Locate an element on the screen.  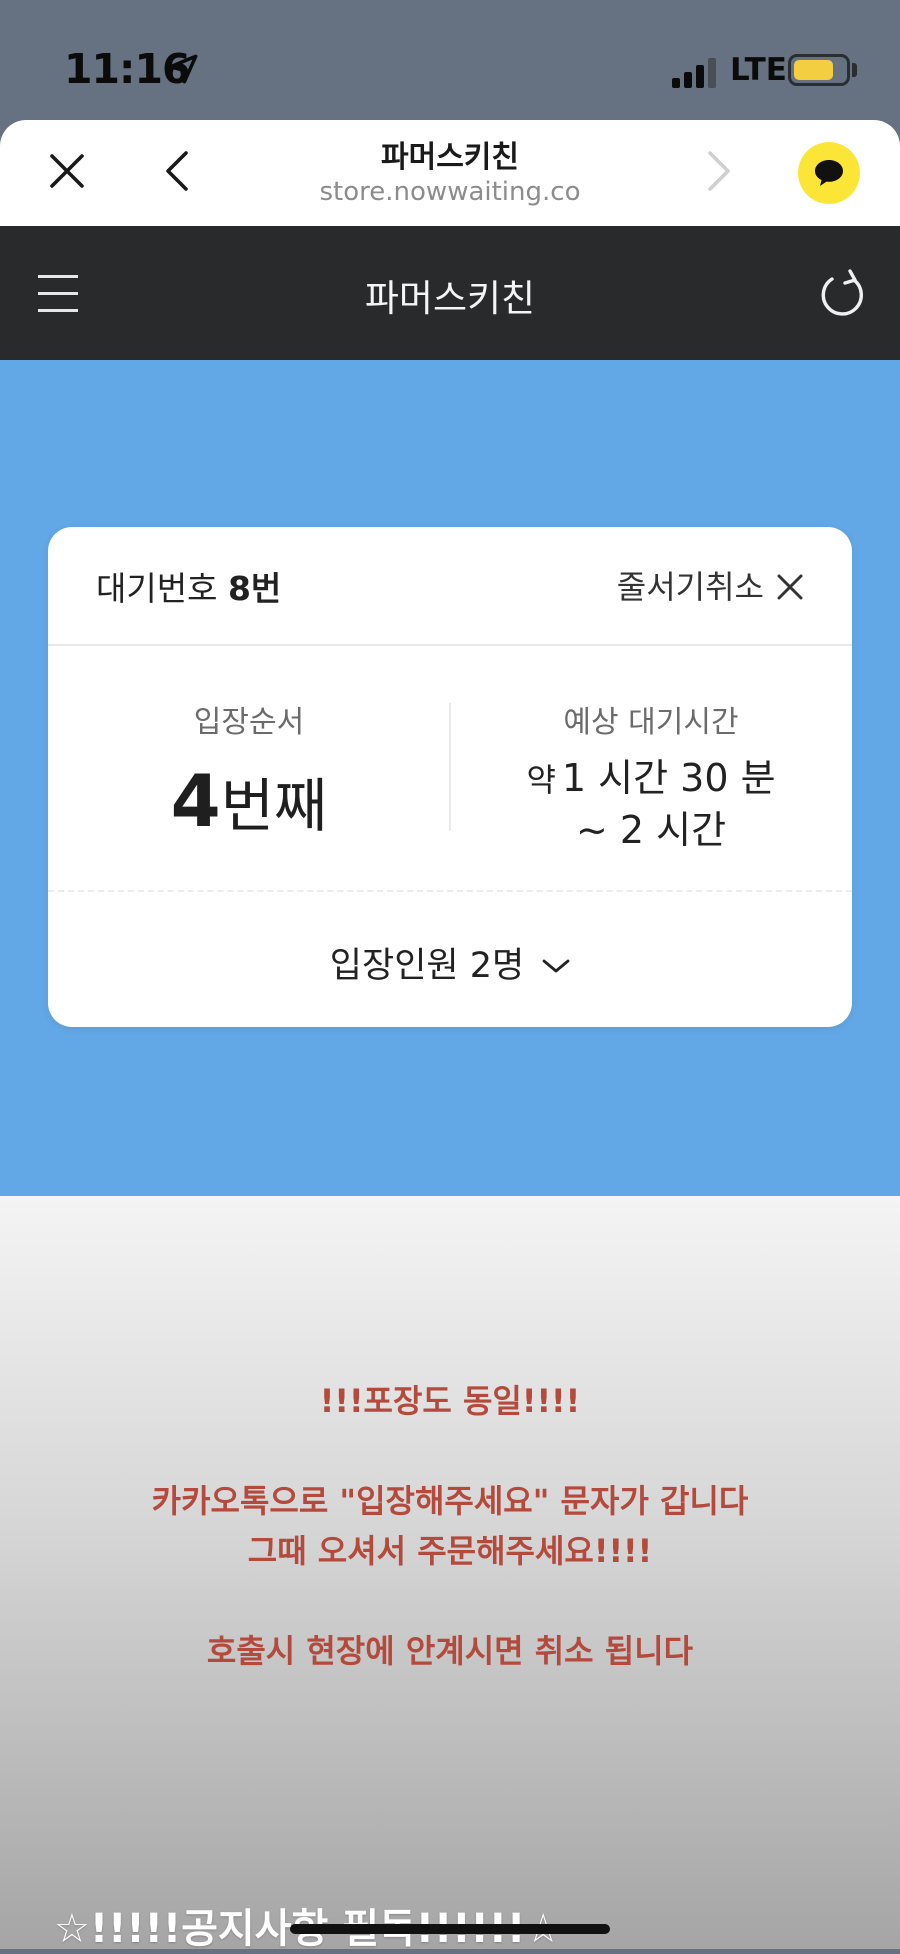
refresh-icon is located at coordinates (843, 294).